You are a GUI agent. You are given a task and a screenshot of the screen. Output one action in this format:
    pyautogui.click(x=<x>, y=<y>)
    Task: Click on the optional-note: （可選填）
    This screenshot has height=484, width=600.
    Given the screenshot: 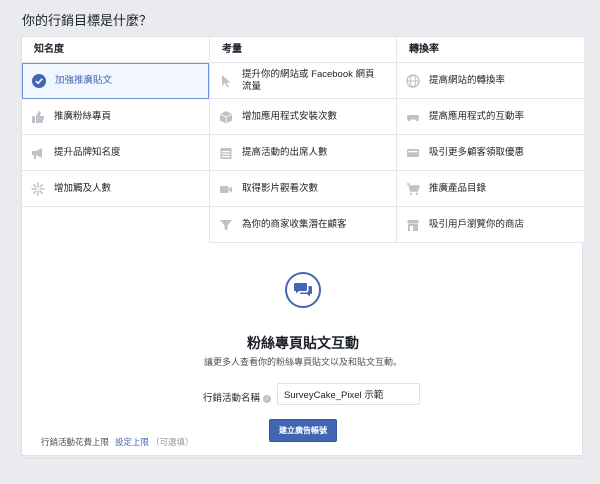 What is the action you would take?
    pyautogui.click(x=172, y=442)
    